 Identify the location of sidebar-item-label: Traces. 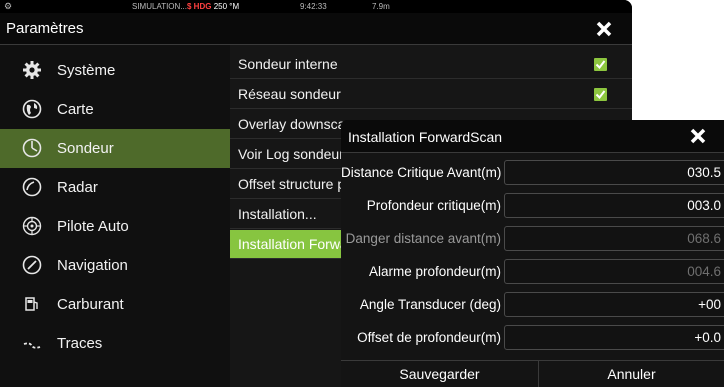
(80, 343).